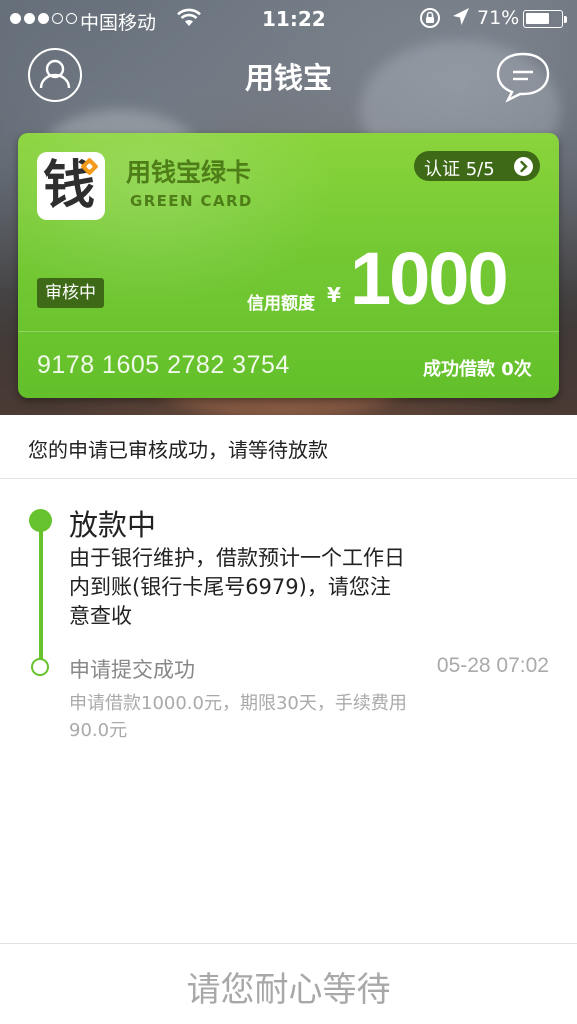 The image size is (577, 1024). What do you see at coordinates (40, 667) in the screenshot?
I see `timeline-dot-past` at bounding box center [40, 667].